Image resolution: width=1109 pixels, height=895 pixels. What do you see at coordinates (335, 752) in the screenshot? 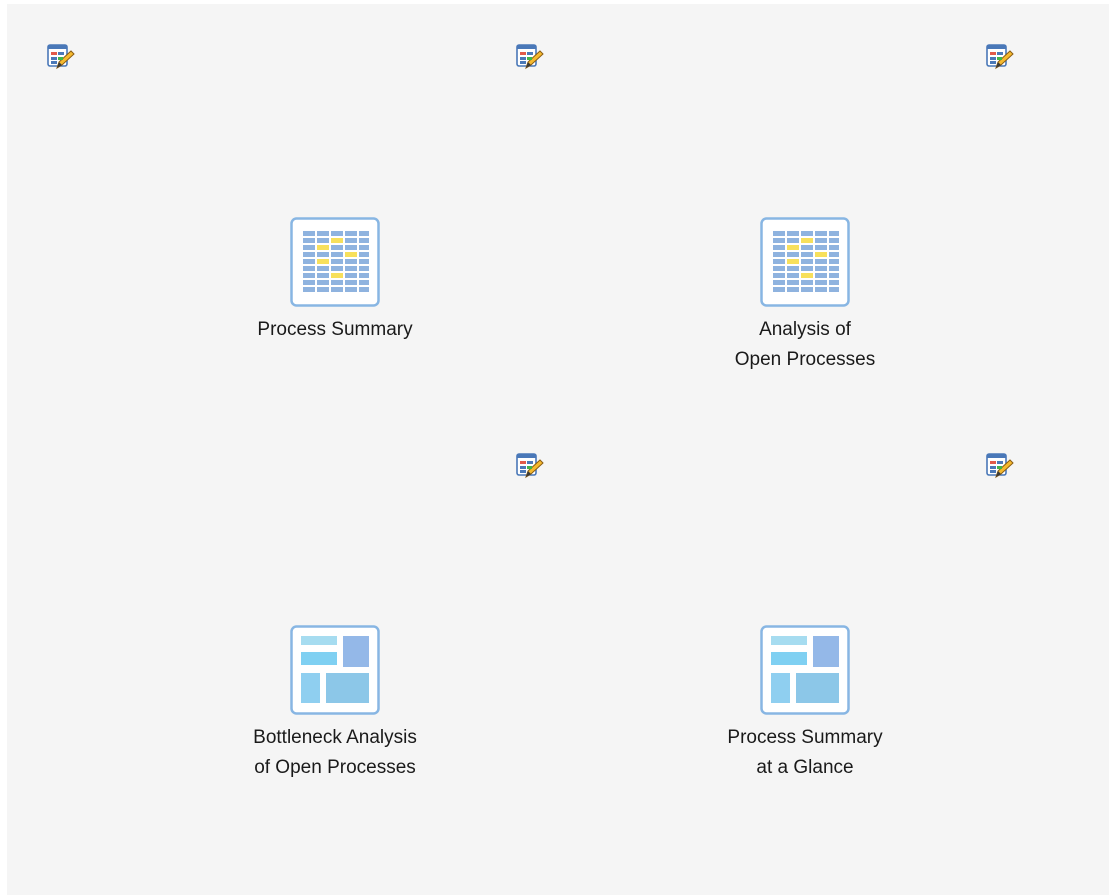
I see `report-tile-label: Bottleneck Analysis of Open Processes` at bounding box center [335, 752].